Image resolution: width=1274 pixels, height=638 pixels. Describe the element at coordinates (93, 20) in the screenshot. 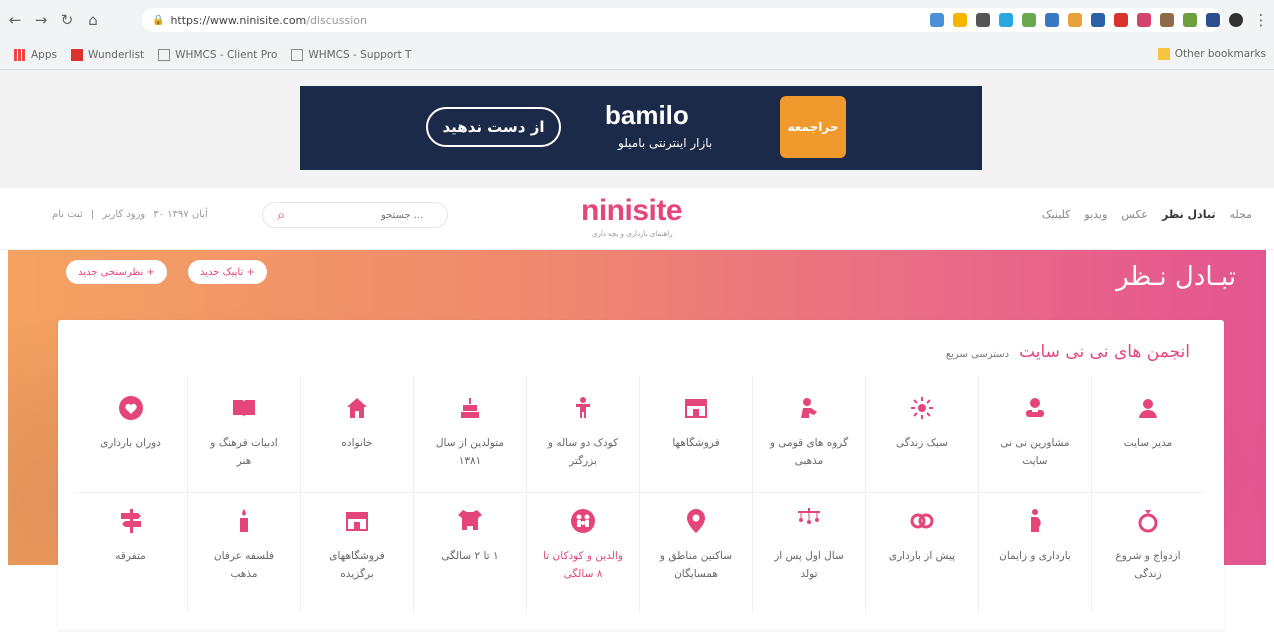

I see `home-icon: ⌂` at that location.